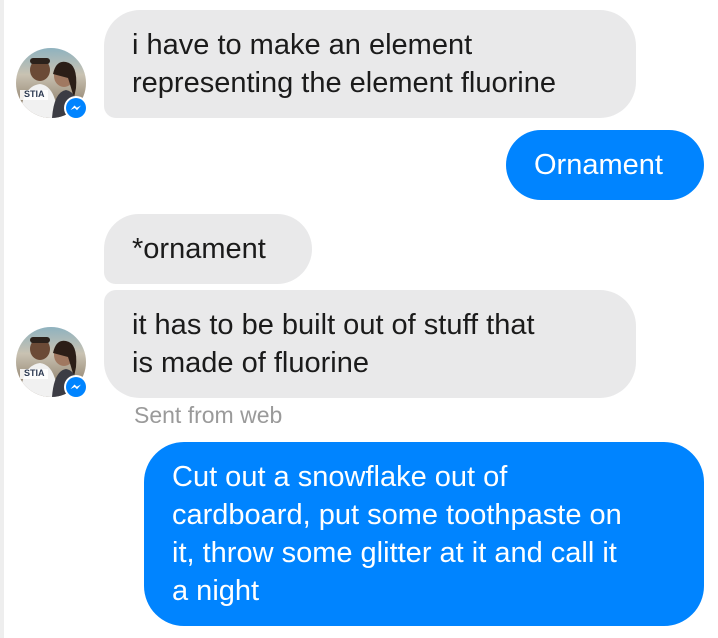 The height and width of the screenshot is (638, 718). I want to click on incoming-message-bubble: *ornament, so click(208, 249).